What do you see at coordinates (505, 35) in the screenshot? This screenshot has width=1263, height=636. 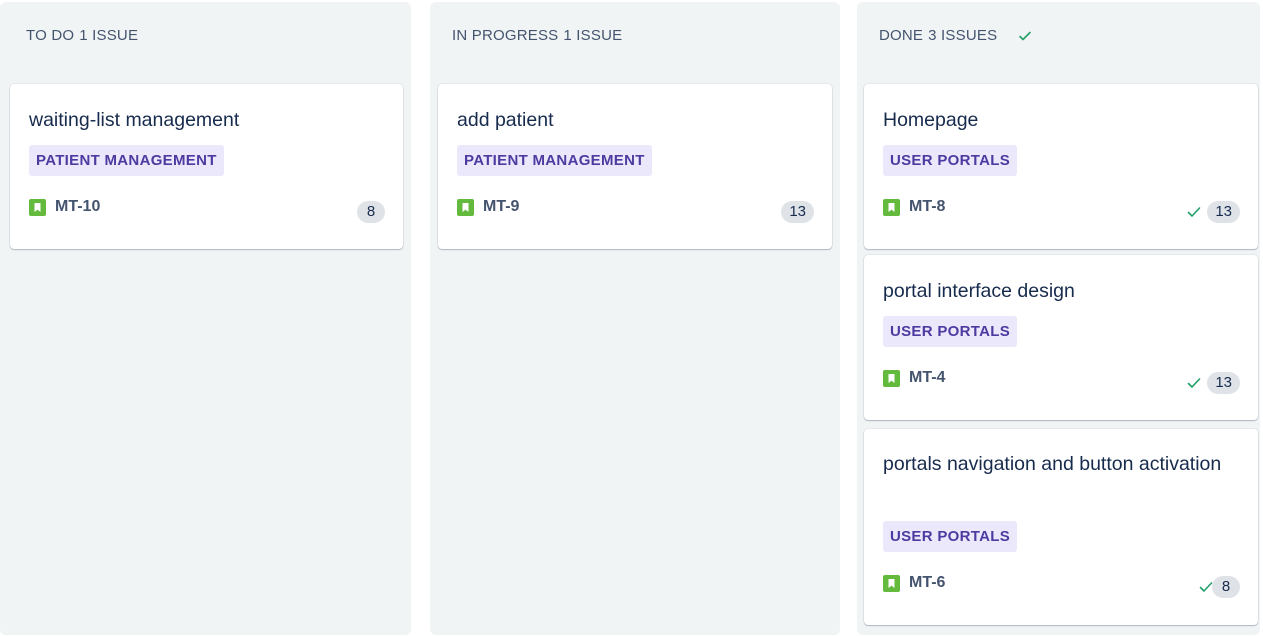 I see `column-name: IN PROGRESS` at bounding box center [505, 35].